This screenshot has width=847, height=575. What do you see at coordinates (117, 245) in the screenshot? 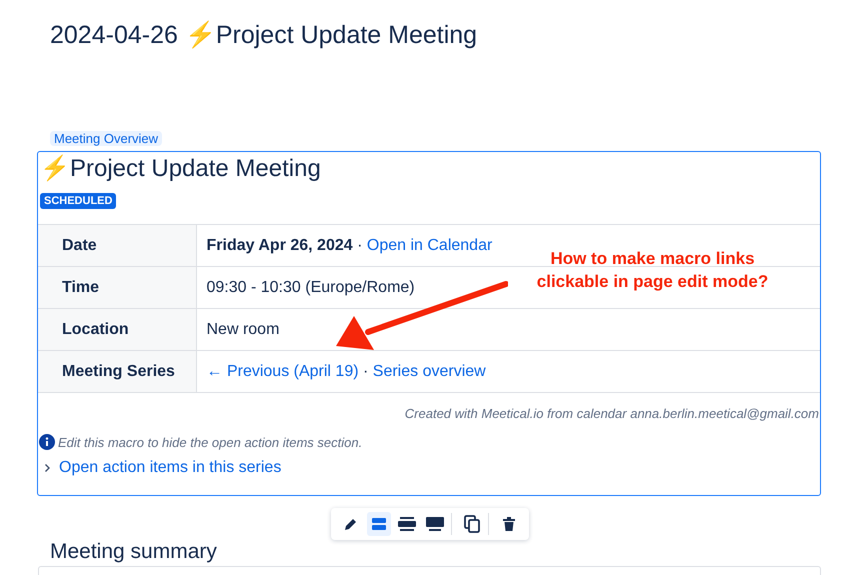
I see `table-header-cell: Date` at bounding box center [117, 245].